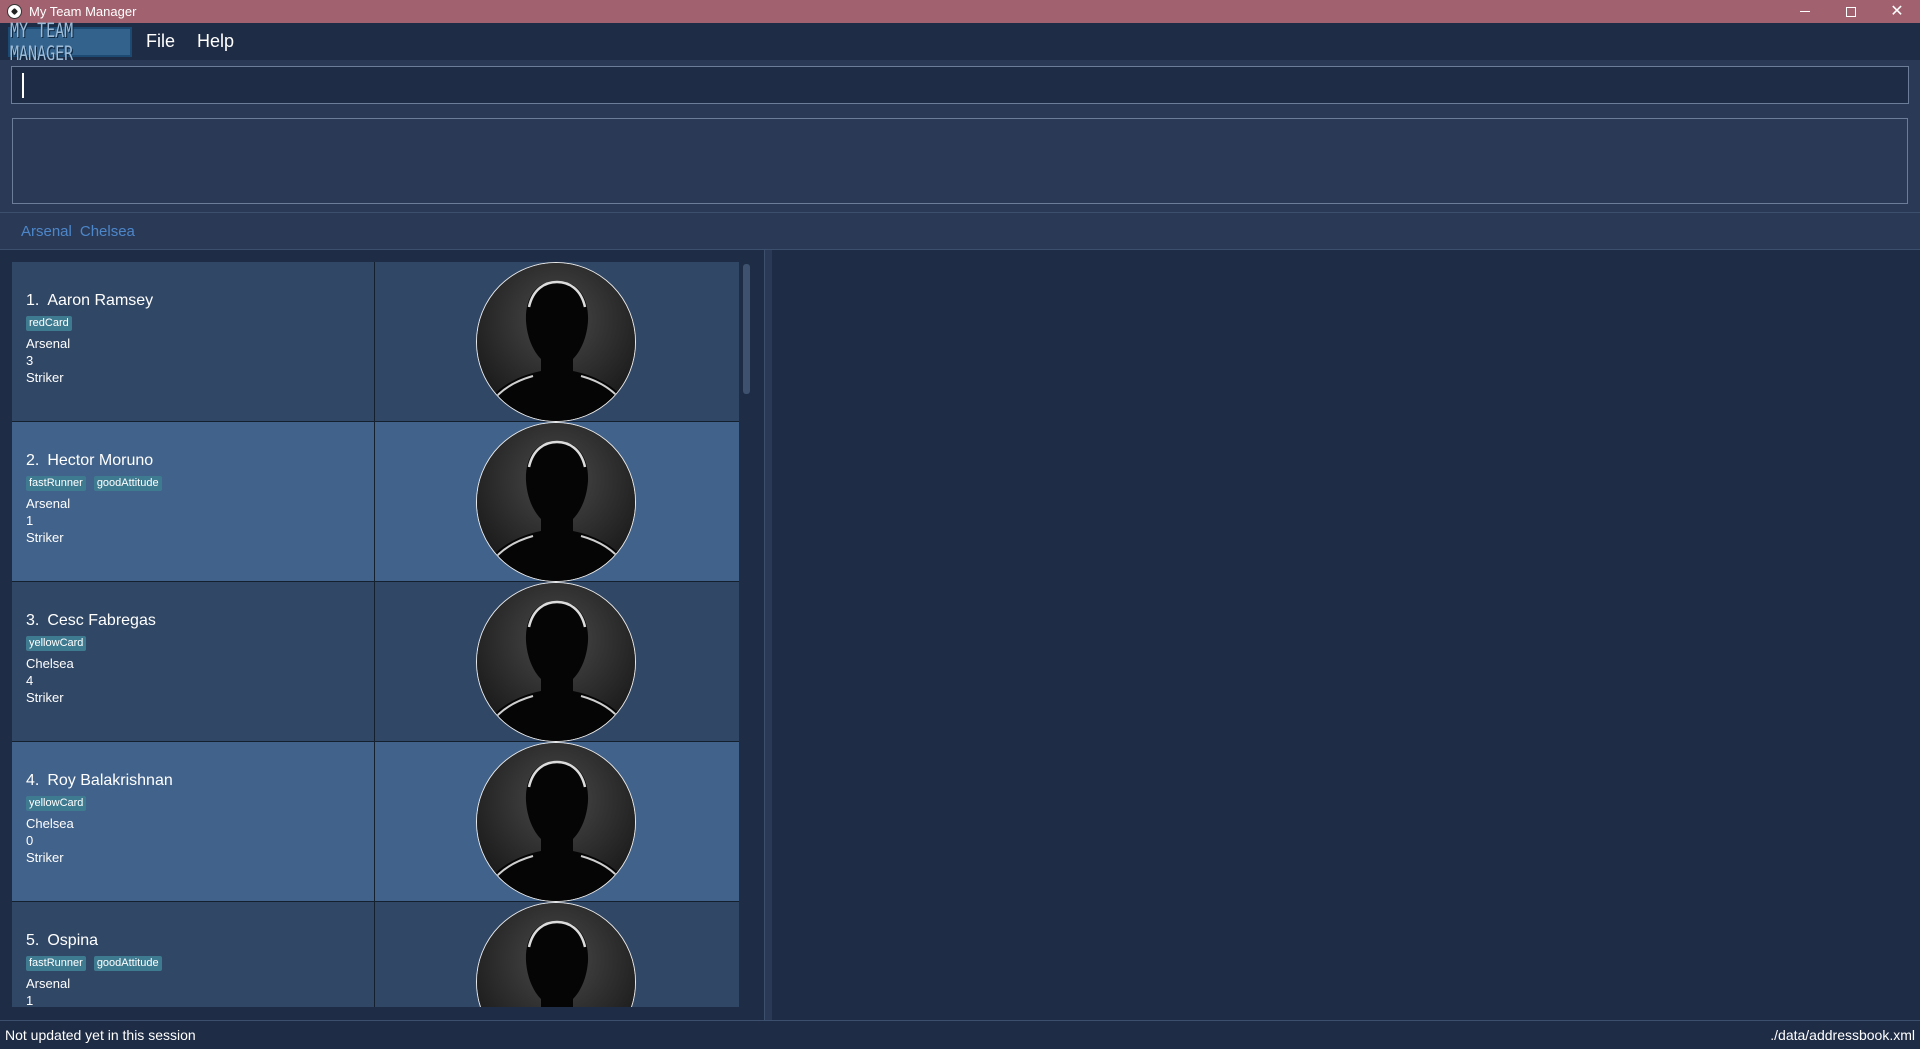 This screenshot has width=1920, height=1049. What do you see at coordinates (49, 323) in the screenshot?
I see `player-tag: redCard` at bounding box center [49, 323].